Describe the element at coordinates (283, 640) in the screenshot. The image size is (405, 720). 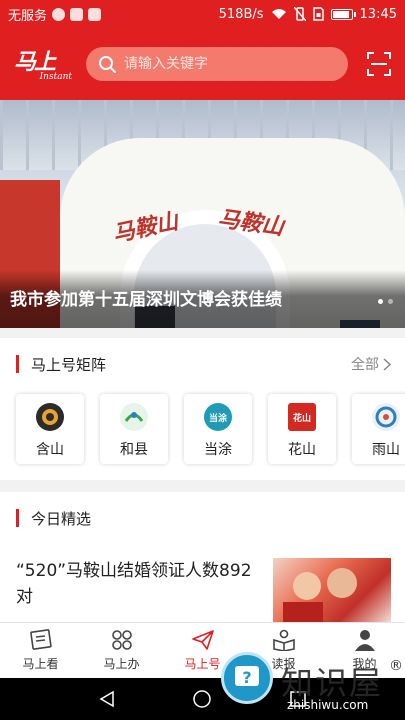
I see `reader-icon` at that location.